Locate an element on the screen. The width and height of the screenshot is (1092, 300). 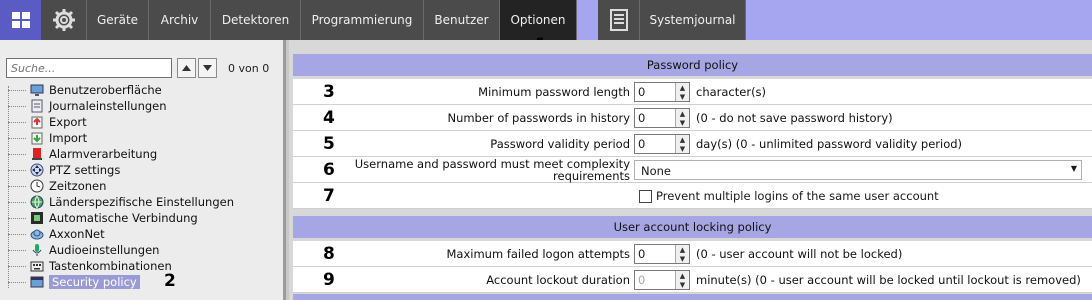
gear-icon is located at coordinates (64, 20).